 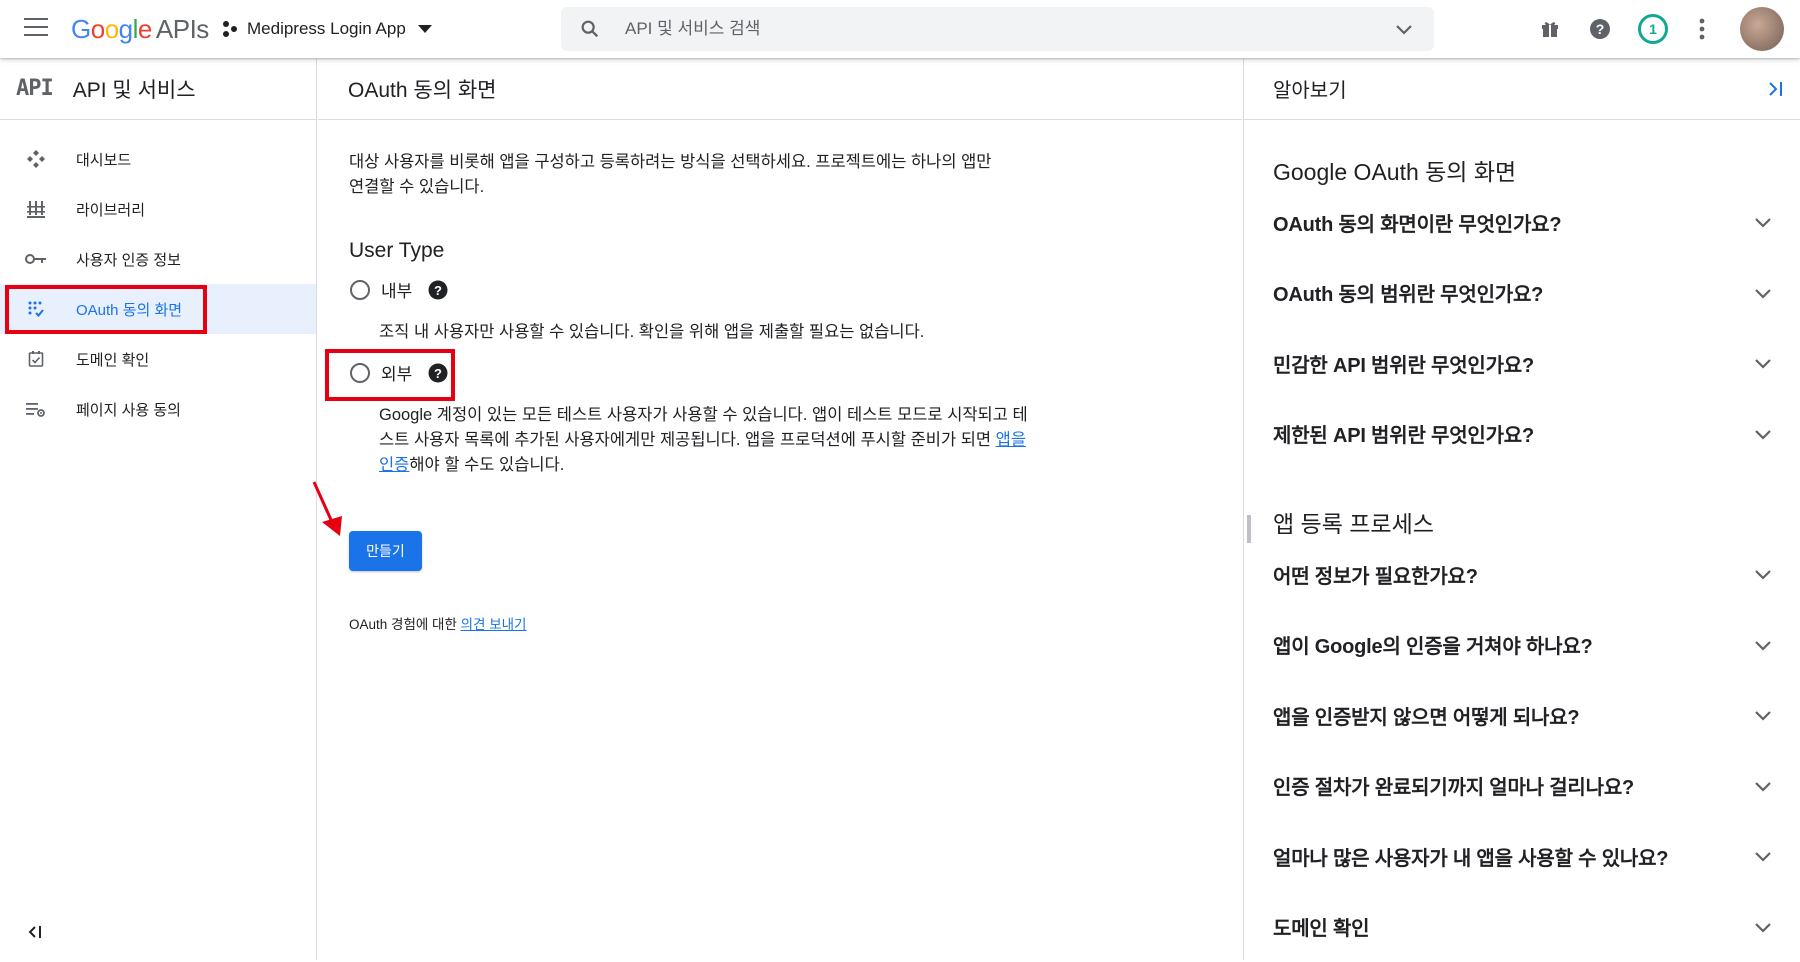 What do you see at coordinates (106, 309) in the screenshot?
I see `annotation-box-oauth-nav` at bounding box center [106, 309].